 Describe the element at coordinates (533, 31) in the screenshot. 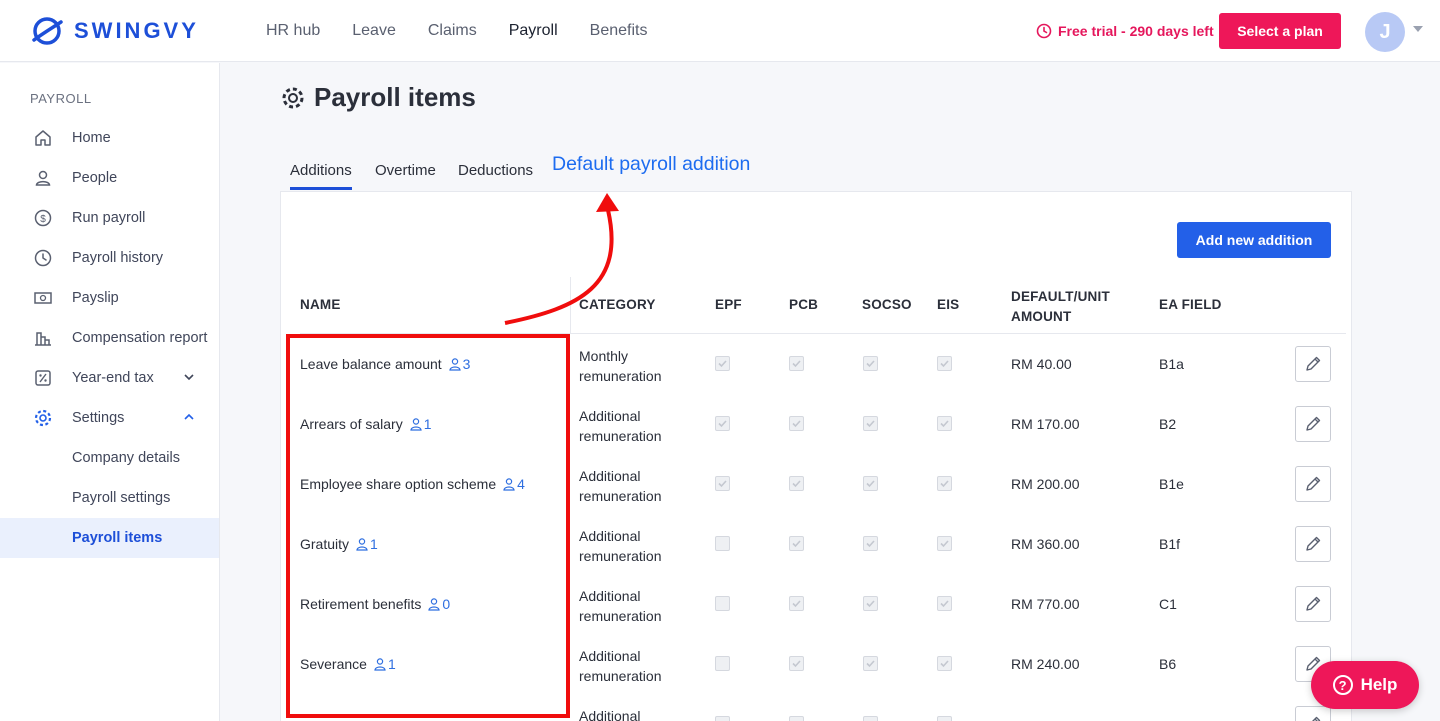

I see `nav-payroll: Payroll` at that location.